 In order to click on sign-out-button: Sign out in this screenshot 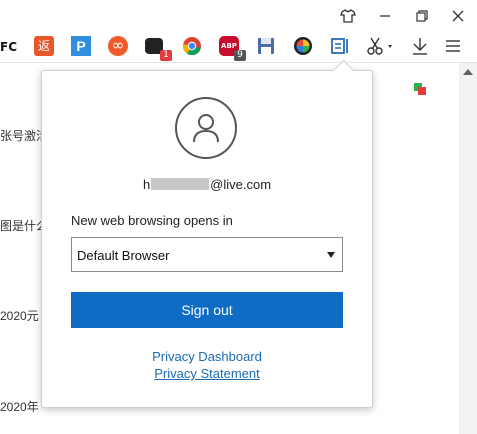, I will do `click(207, 310)`.